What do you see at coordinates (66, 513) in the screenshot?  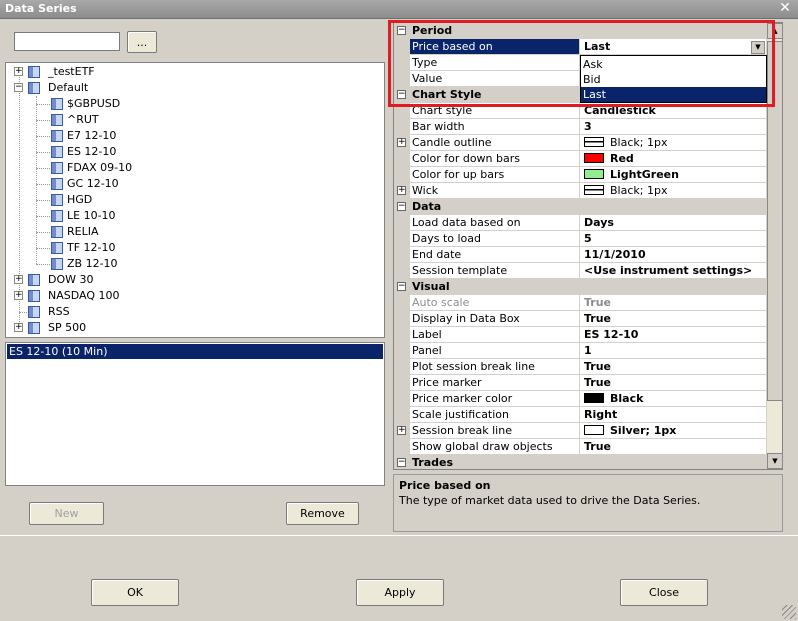 I see `new-button: New` at bounding box center [66, 513].